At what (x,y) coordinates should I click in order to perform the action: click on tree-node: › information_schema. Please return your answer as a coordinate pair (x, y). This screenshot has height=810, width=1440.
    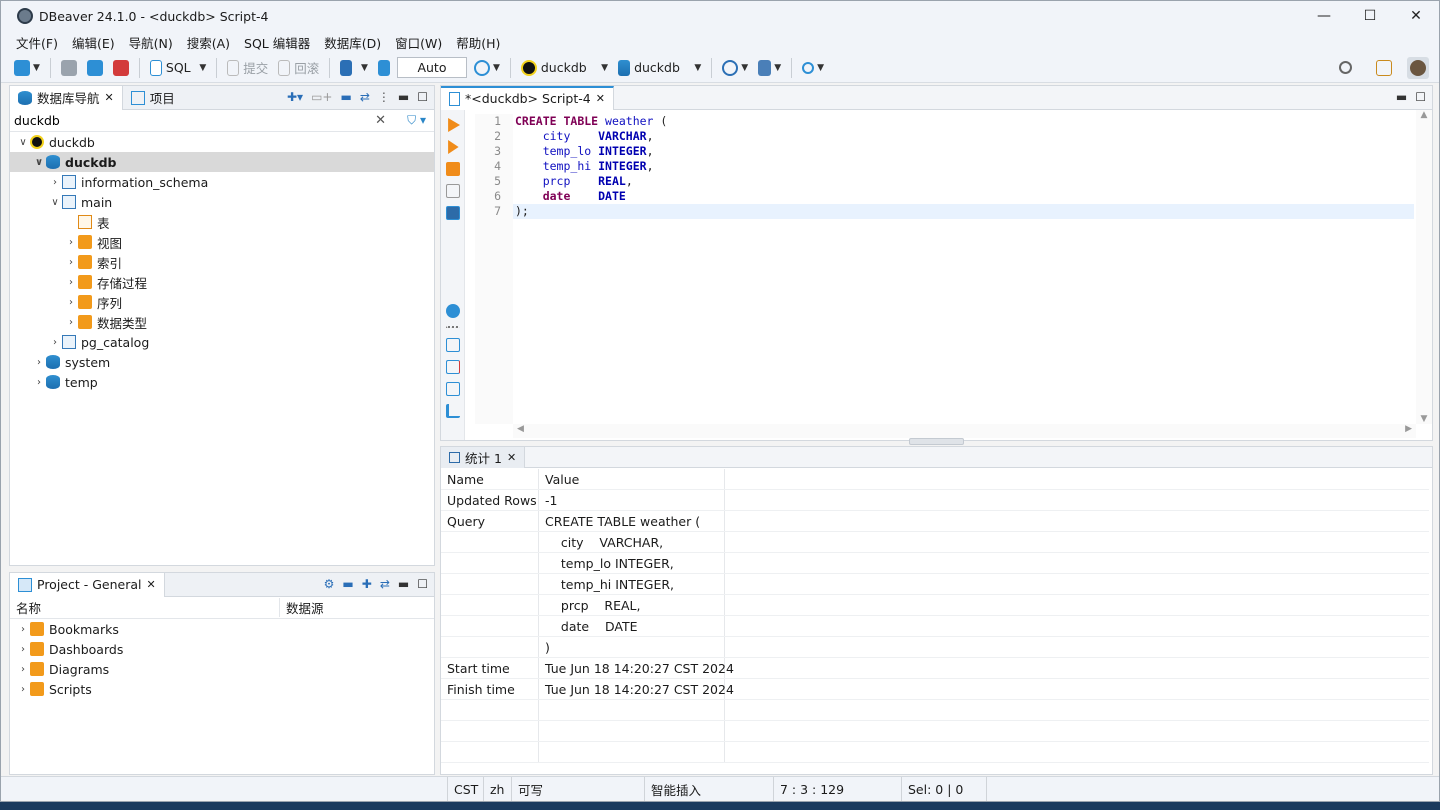
    Looking at the image, I should click on (222, 182).